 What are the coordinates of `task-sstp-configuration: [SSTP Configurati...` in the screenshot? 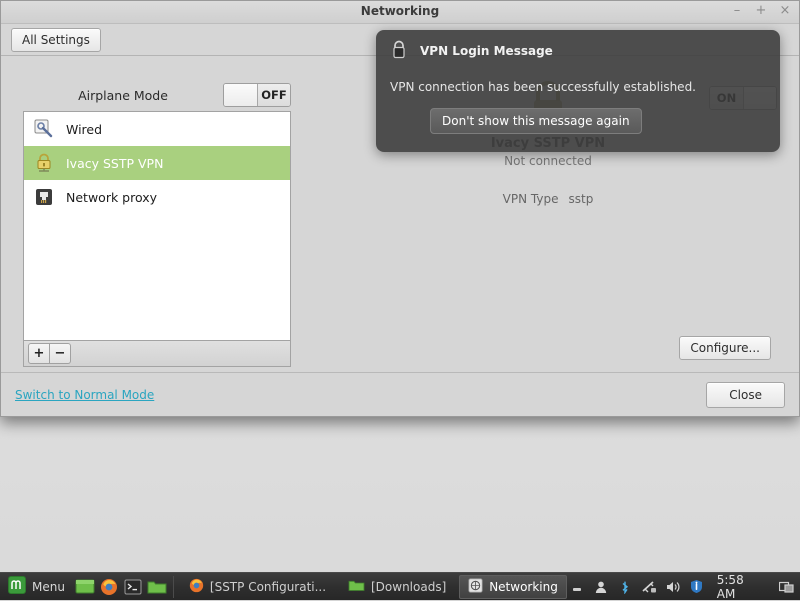 It's located at (257, 587).